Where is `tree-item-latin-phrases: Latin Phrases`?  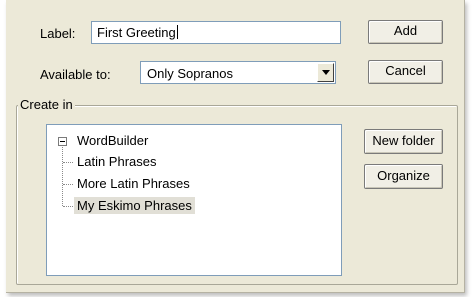
tree-item-latin-phrases: Latin Phrases is located at coordinates (117, 161).